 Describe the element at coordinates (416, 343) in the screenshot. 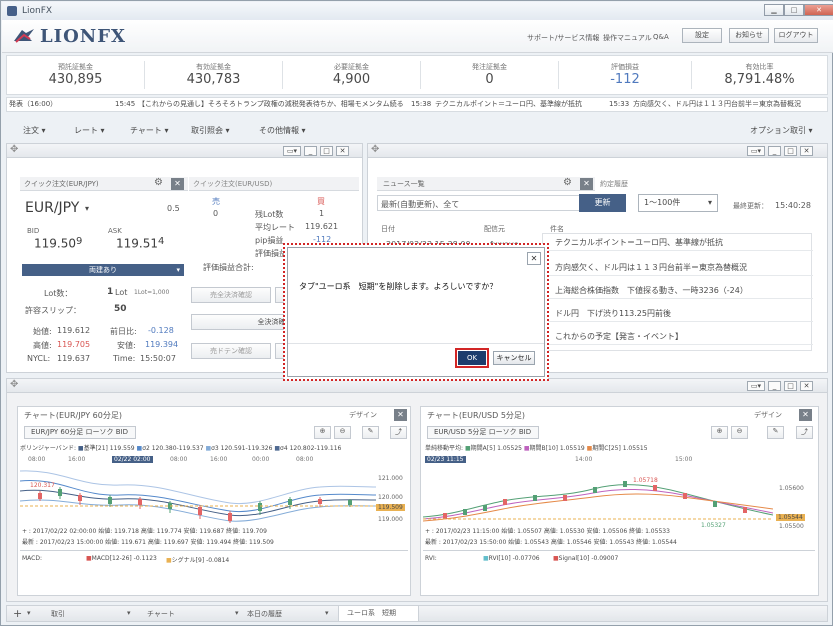

I see `divider` at that location.